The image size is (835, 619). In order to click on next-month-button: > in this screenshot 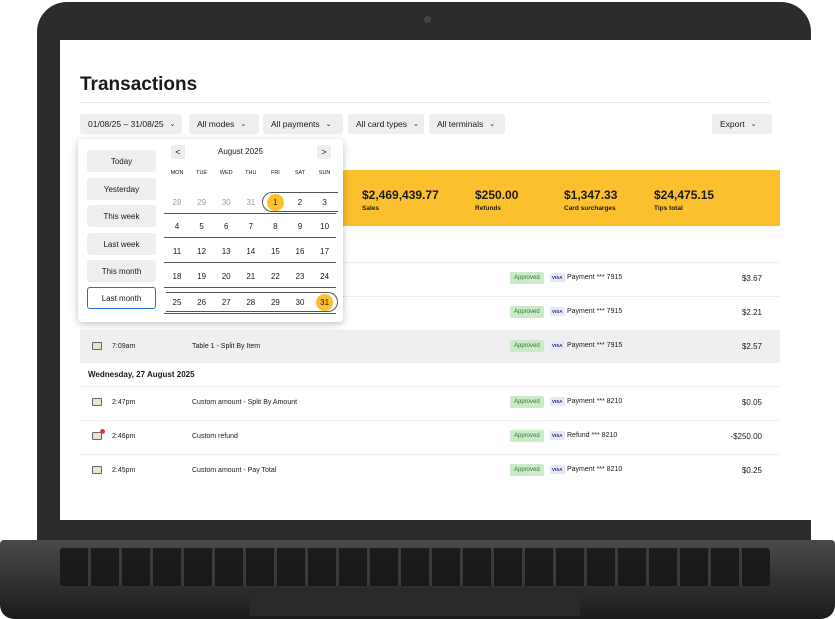, I will do `click(324, 152)`.